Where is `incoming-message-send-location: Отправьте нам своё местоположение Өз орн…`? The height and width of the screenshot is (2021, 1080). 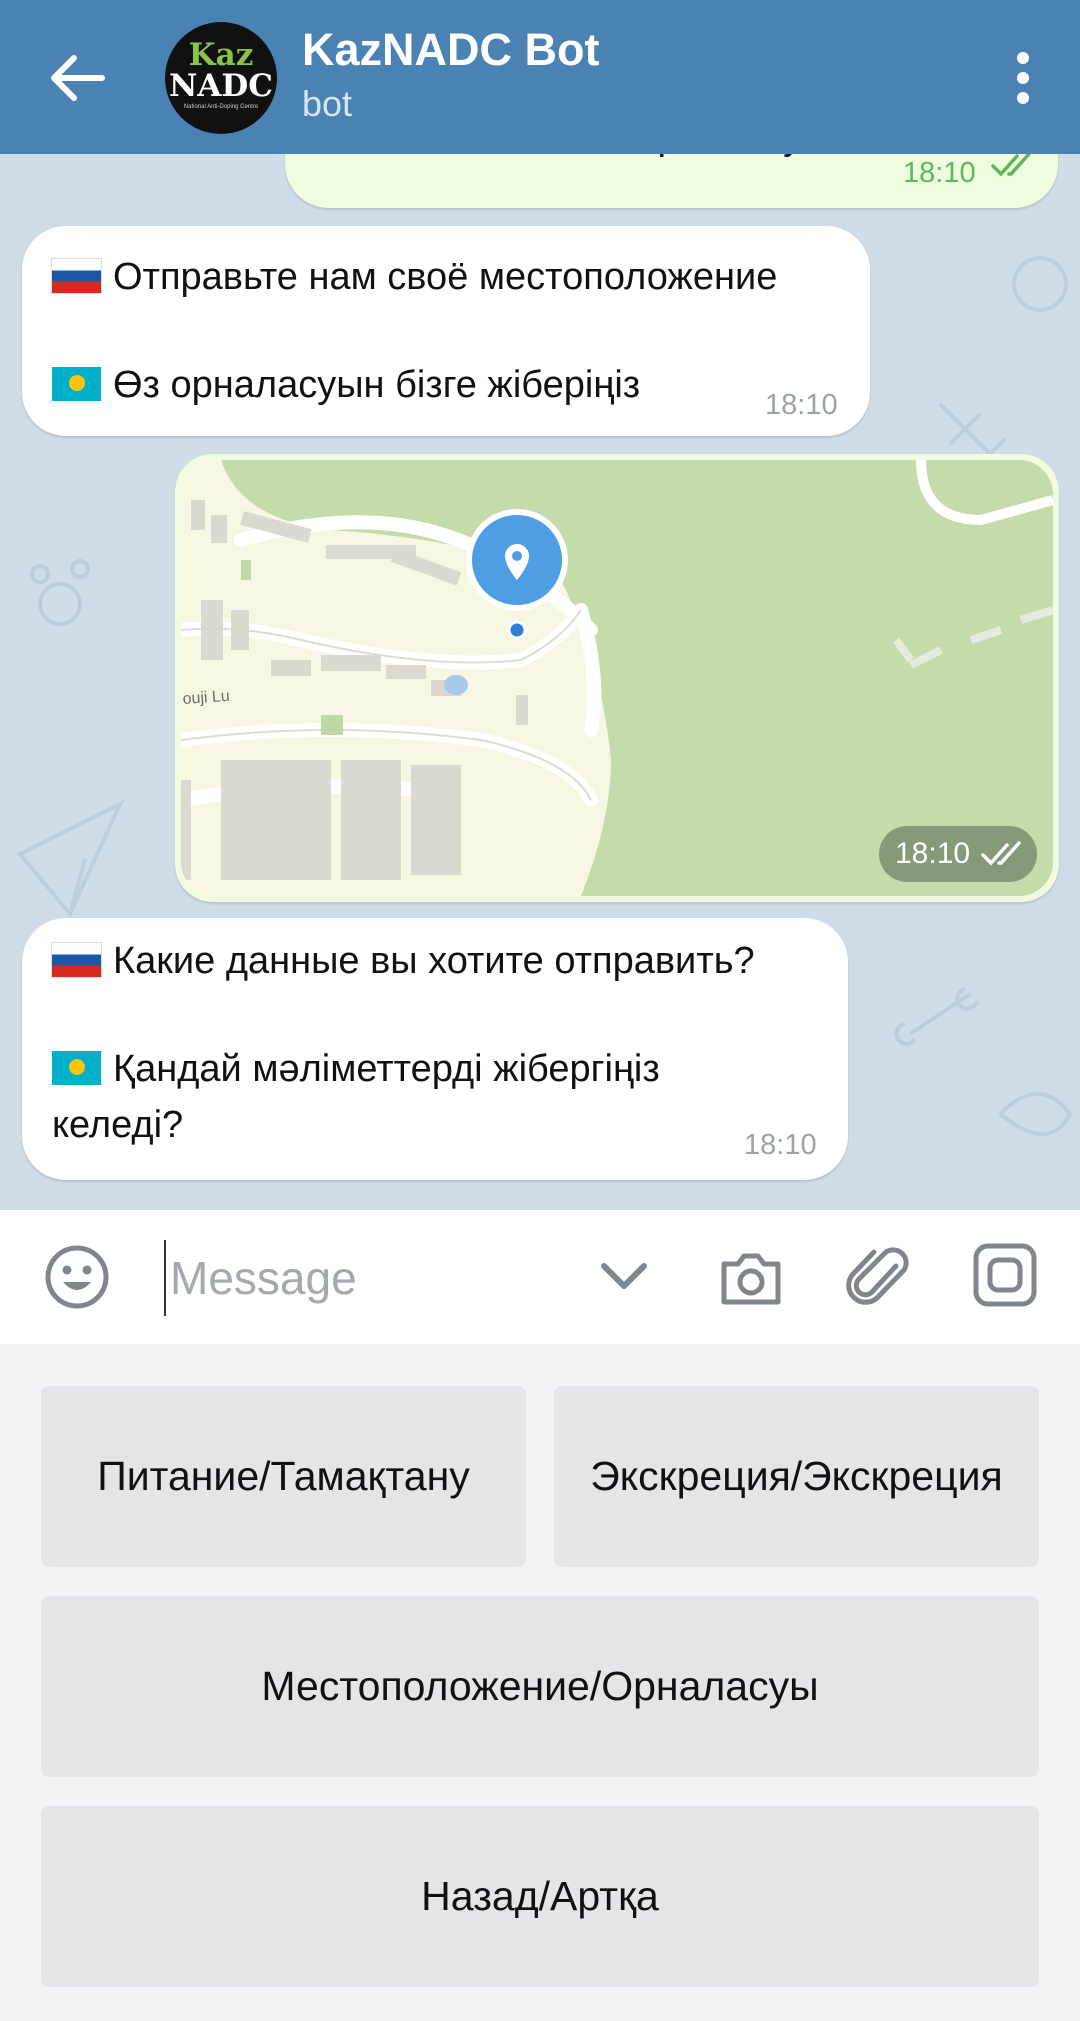 incoming-message-send-location: Отправьте нам своё местоположение Өз орн… is located at coordinates (446, 331).